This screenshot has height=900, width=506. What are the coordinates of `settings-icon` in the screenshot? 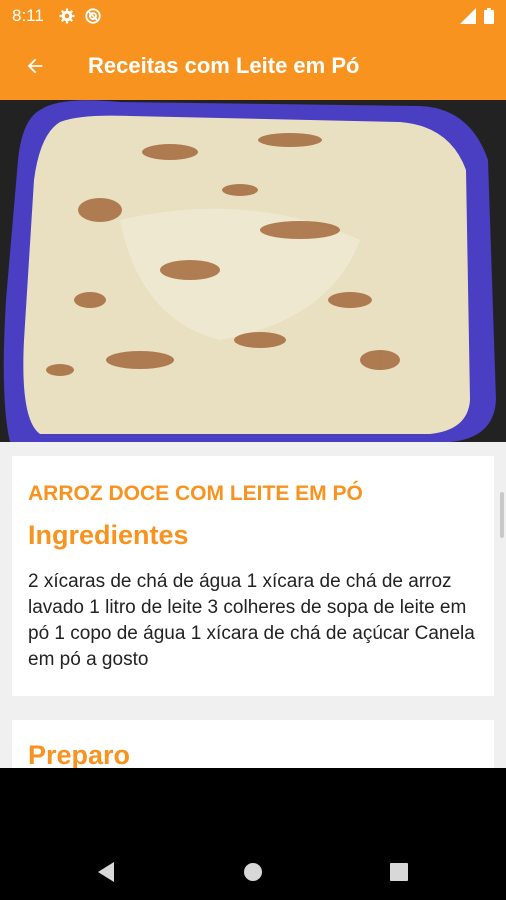 It's located at (67, 16).